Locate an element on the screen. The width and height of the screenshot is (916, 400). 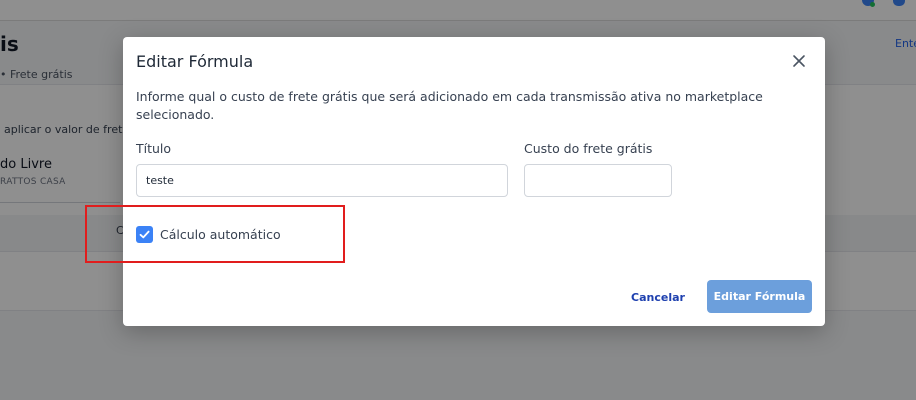
title-field-label: Título is located at coordinates (154, 148).